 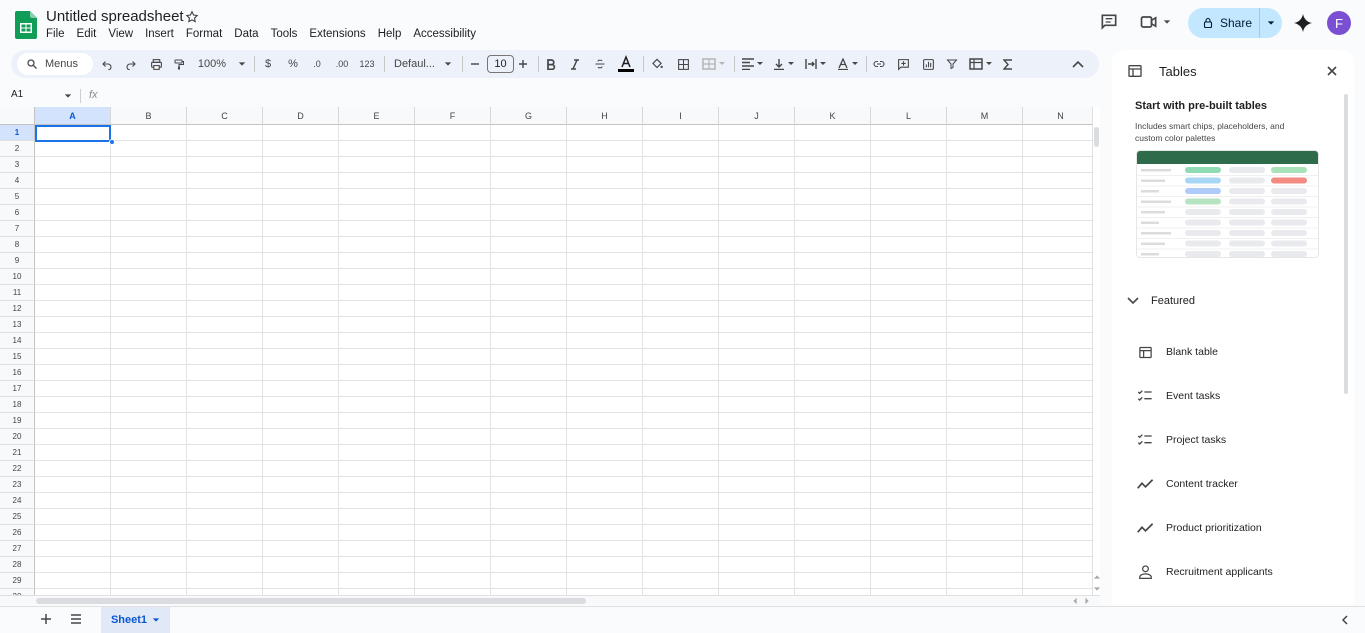 What do you see at coordinates (1187, 484) in the screenshot?
I see `template-content-tracker: Content tracker` at bounding box center [1187, 484].